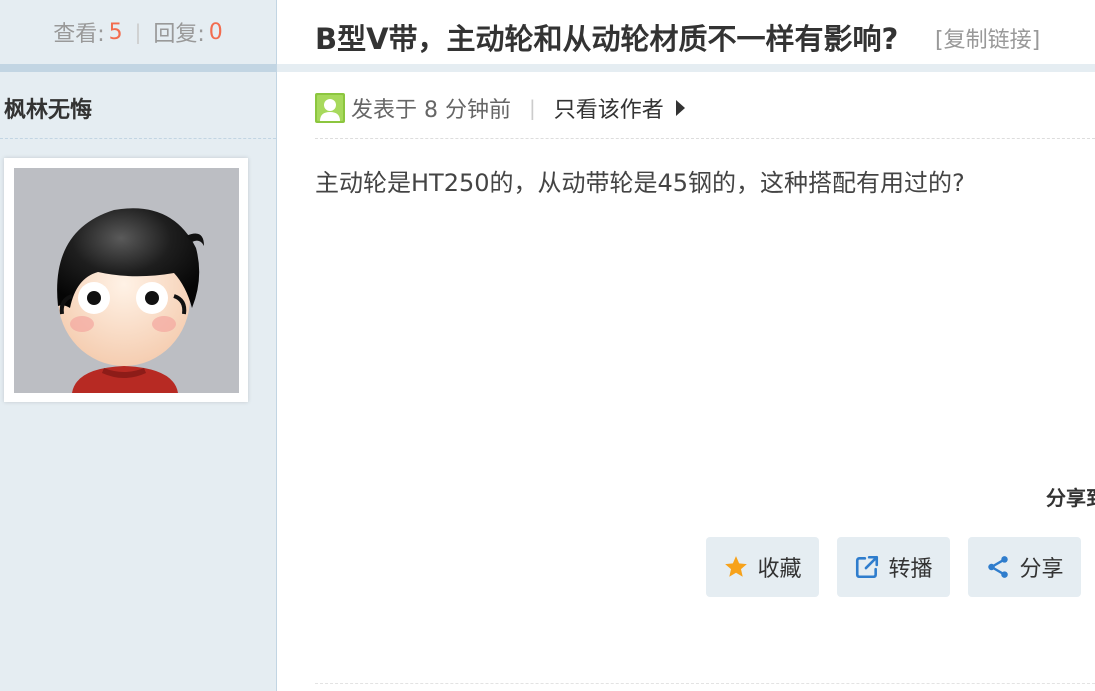 This screenshot has width=1095, height=691. Describe the element at coordinates (79, 34) in the screenshot. I see `views-label: 查看:` at that location.